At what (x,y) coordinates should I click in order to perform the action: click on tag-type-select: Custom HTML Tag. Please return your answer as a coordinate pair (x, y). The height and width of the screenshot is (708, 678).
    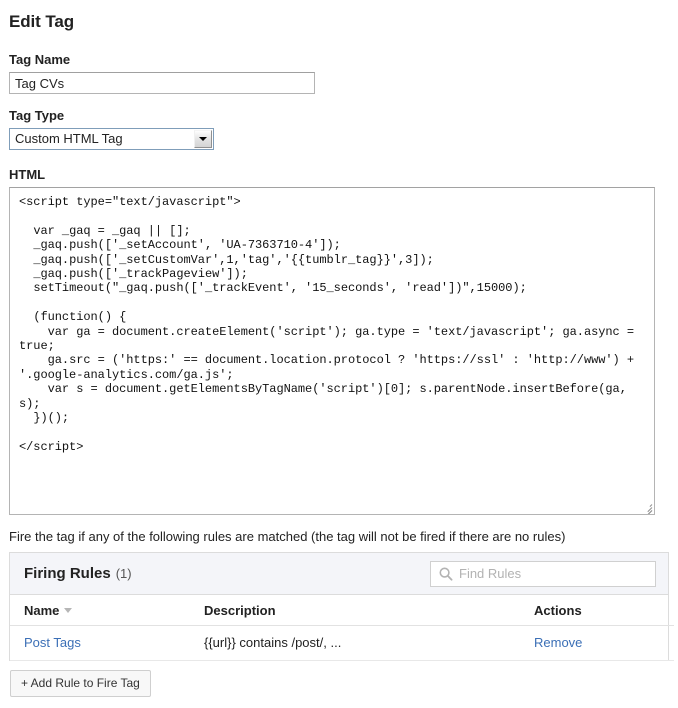
    Looking at the image, I should click on (111, 139).